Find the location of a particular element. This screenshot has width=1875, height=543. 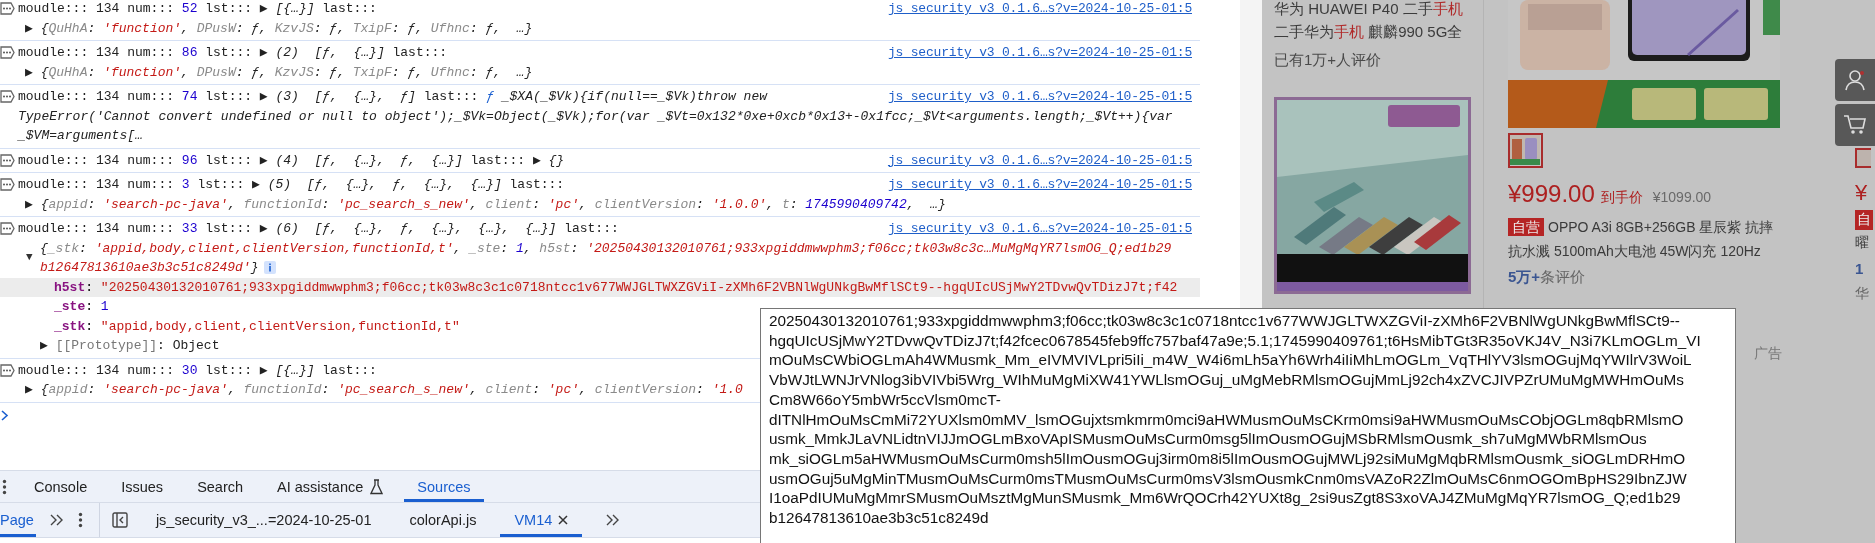

user-button is located at coordinates (1855, 80).